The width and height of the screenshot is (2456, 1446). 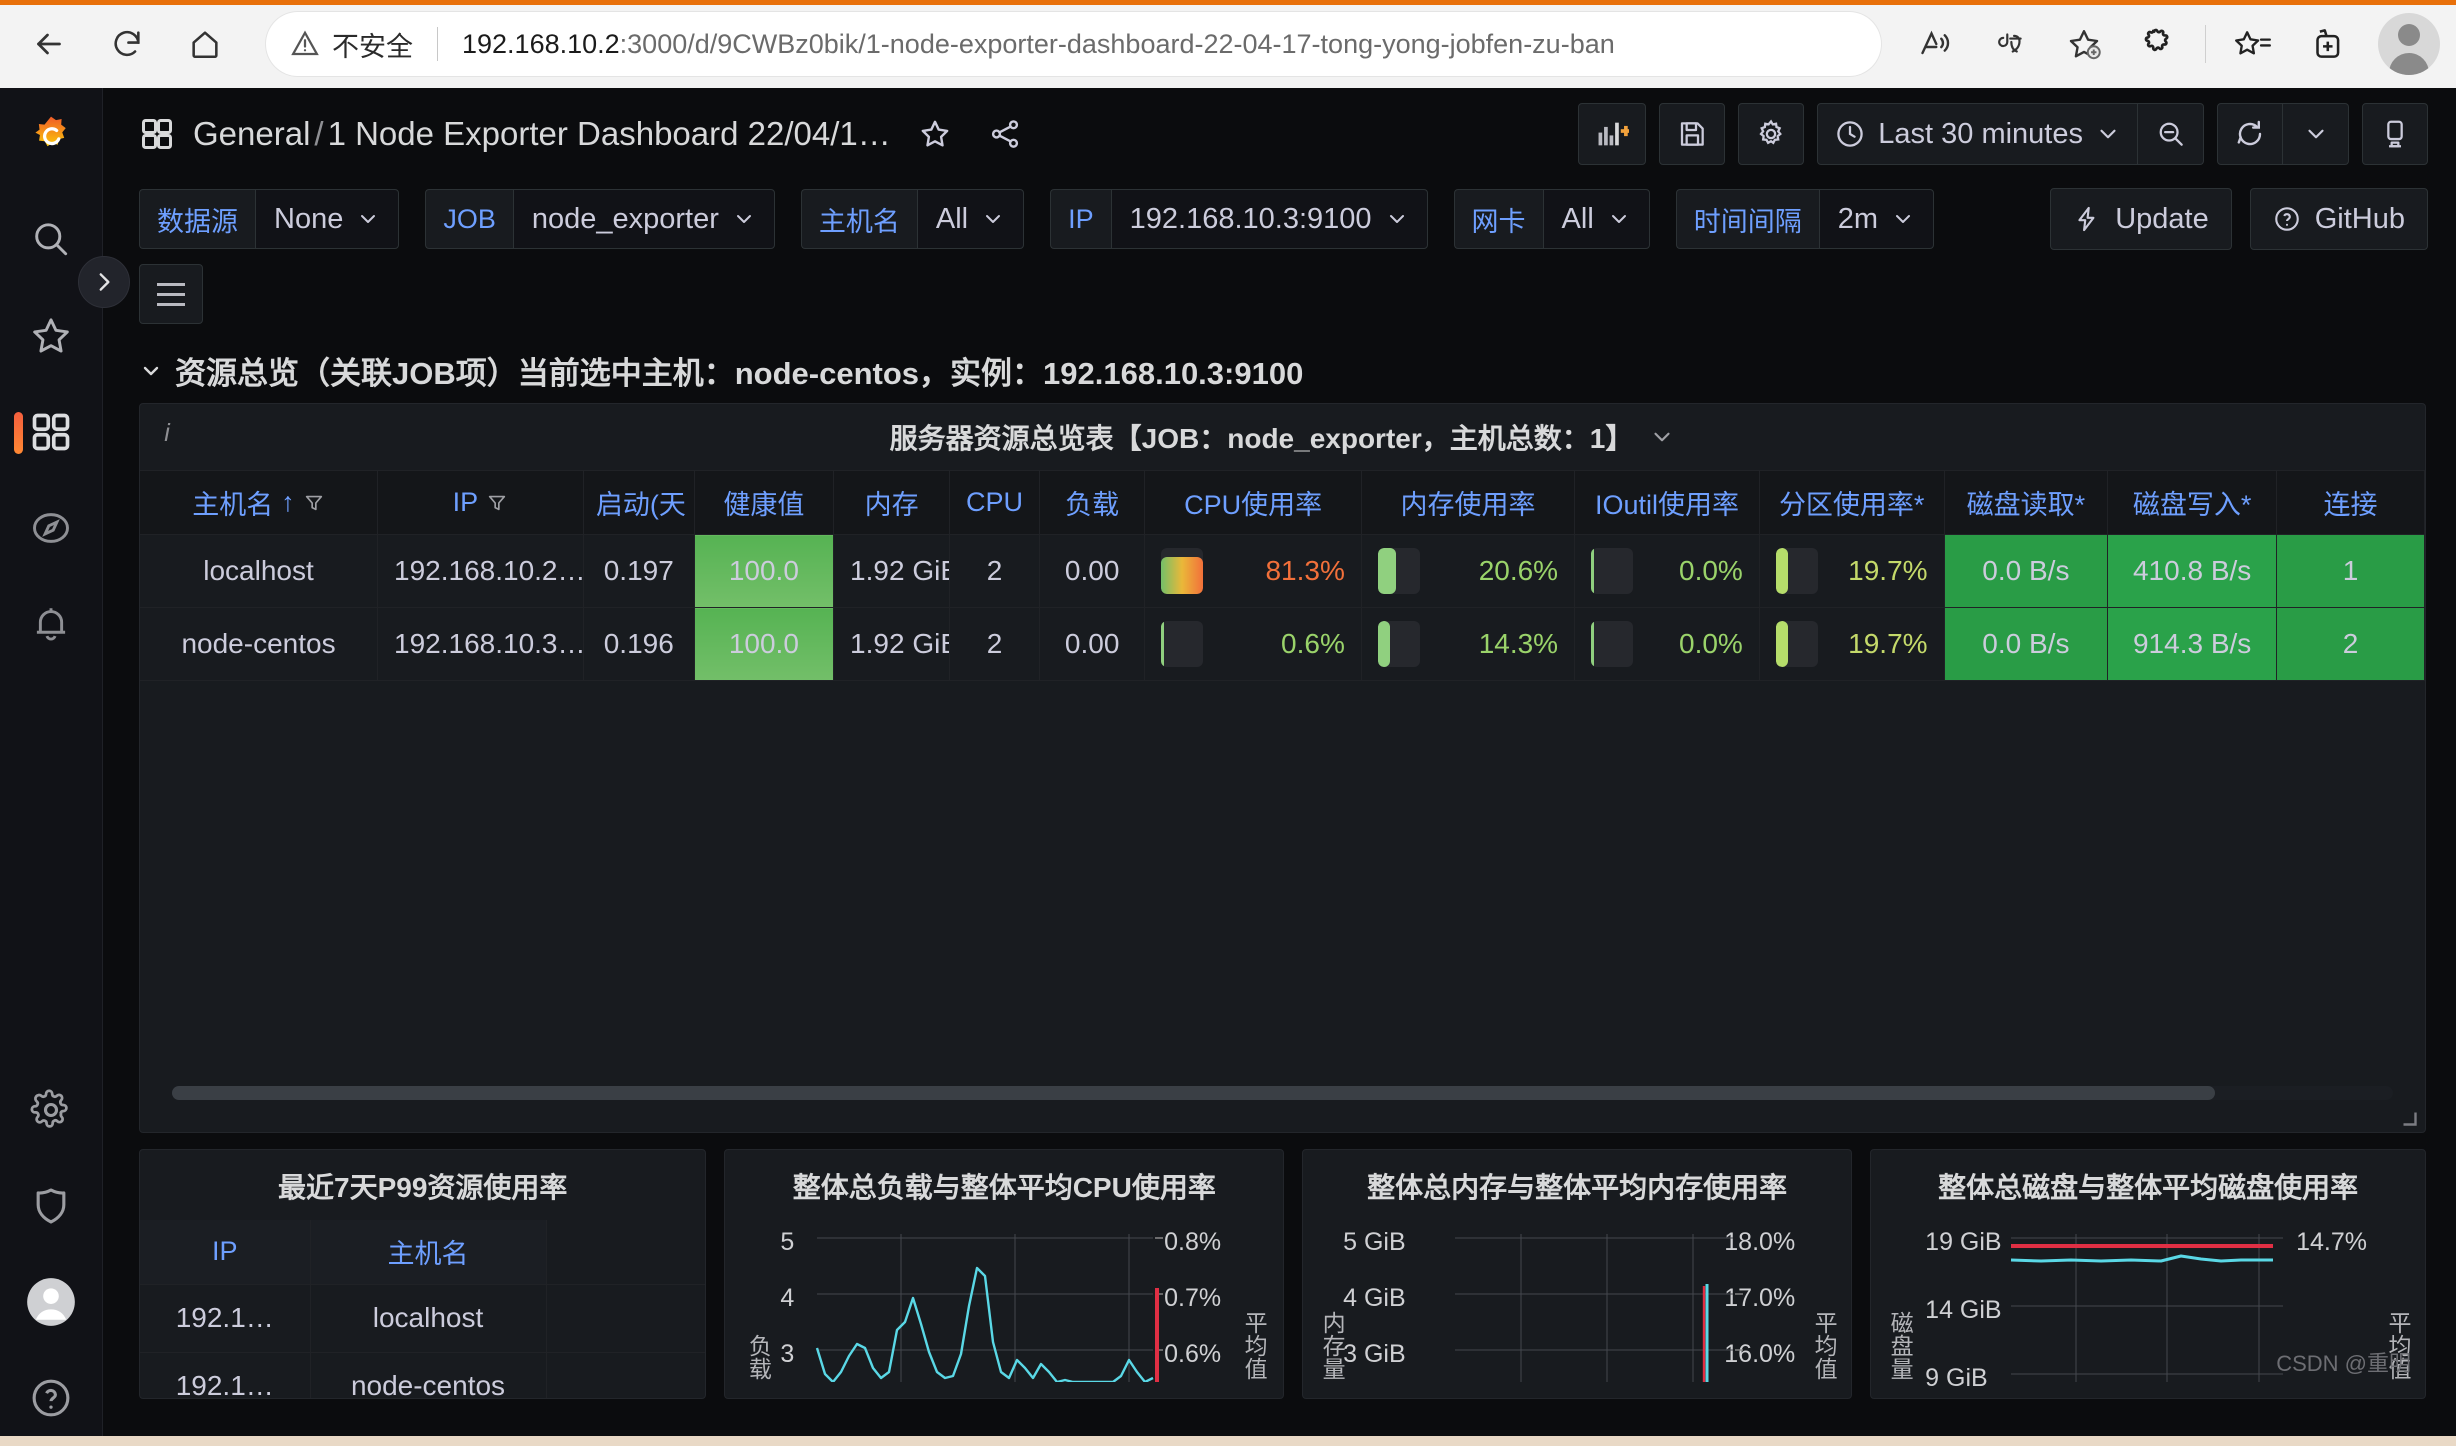 I want to click on disk-panel-title: 整体总磁盘与整体平均磁盘使用率, so click(x=2148, y=1187).